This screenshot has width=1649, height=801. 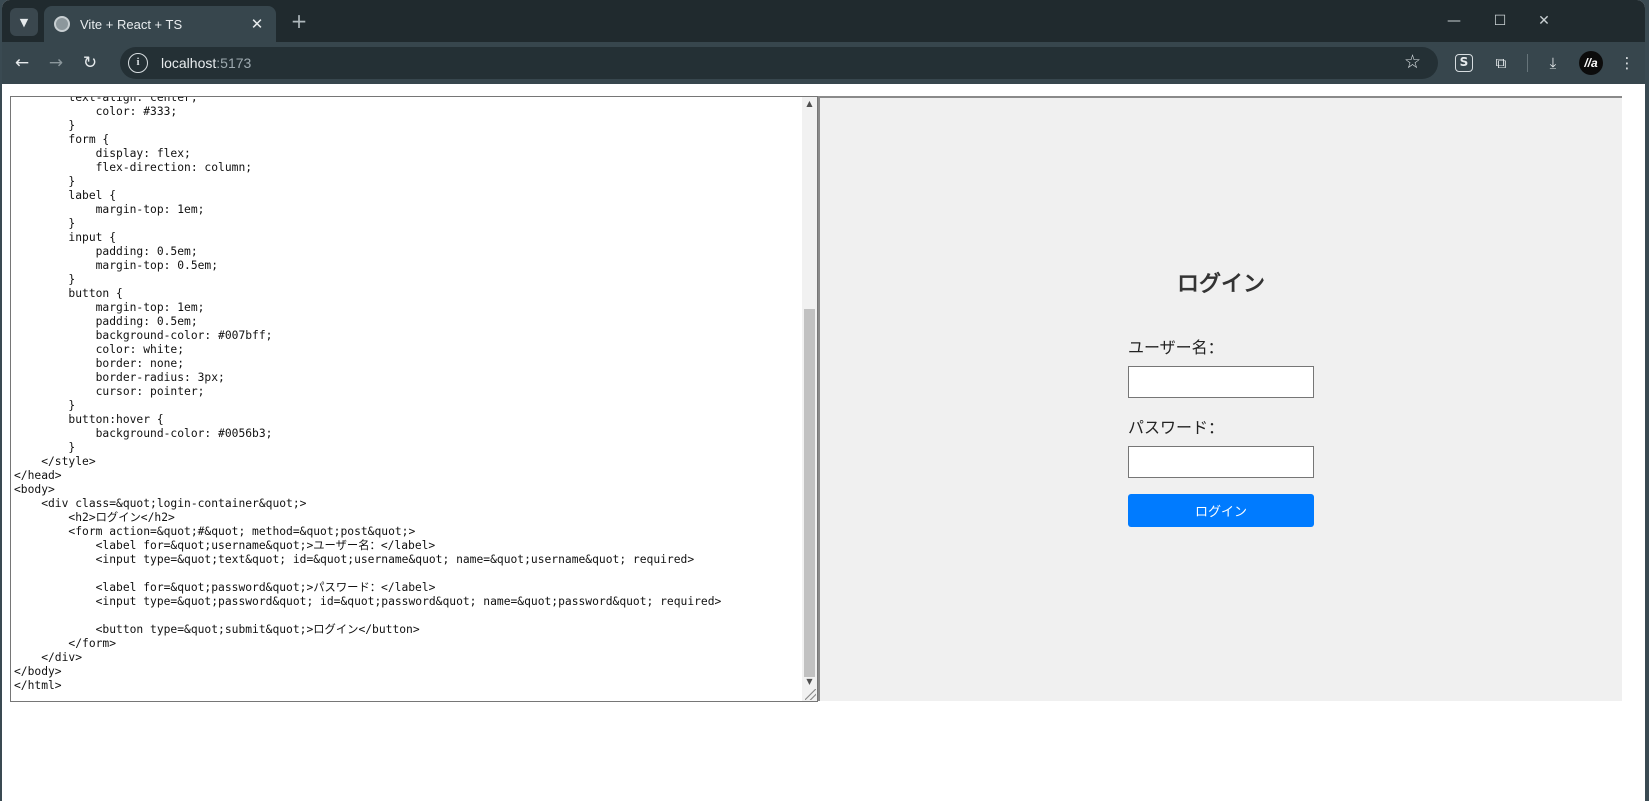 I want to click on minimize-icon: —, so click(x=1454, y=21).